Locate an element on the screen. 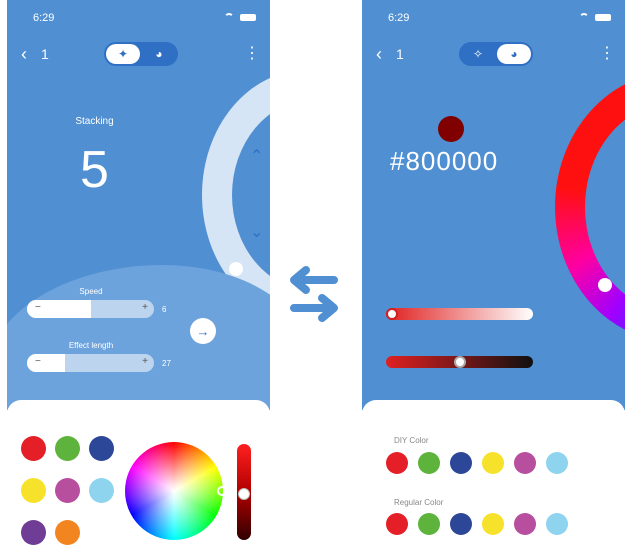  effect-length-plus: + is located at coordinates (145, 361).